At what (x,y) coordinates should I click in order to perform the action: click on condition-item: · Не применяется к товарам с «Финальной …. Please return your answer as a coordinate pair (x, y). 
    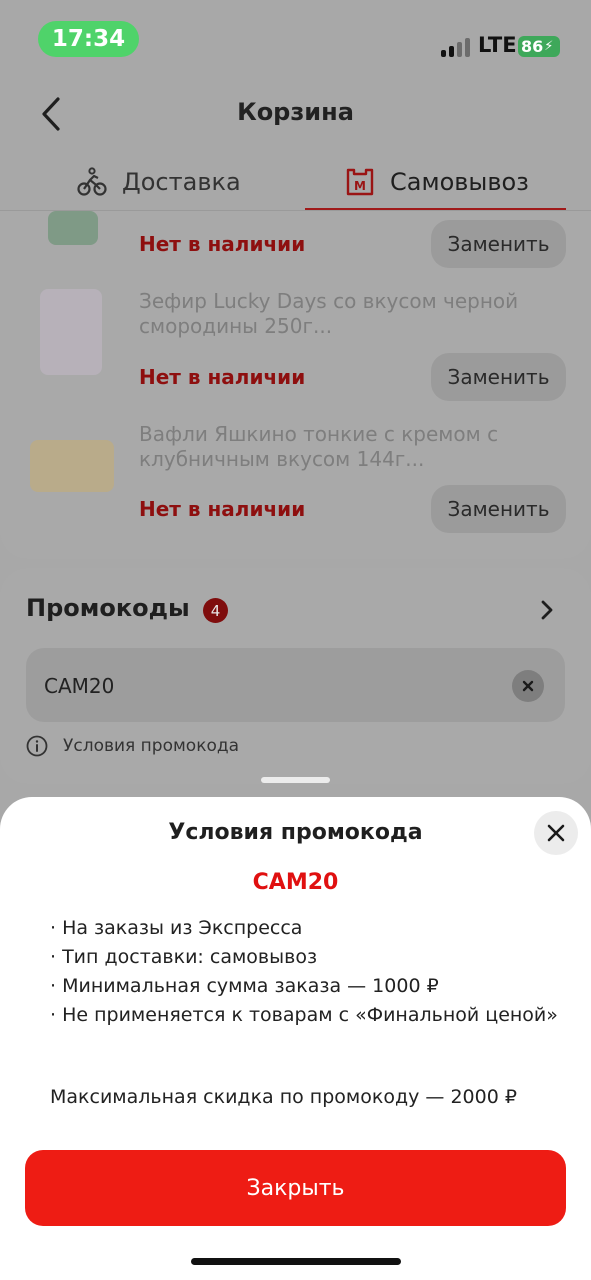
    Looking at the image, I should click on (304, 1015).